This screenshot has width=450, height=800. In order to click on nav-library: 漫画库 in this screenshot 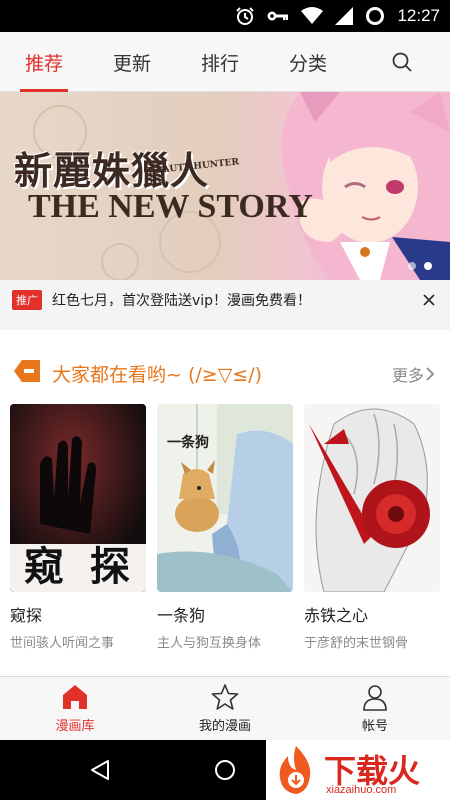, I will do `click(75, 708)`.